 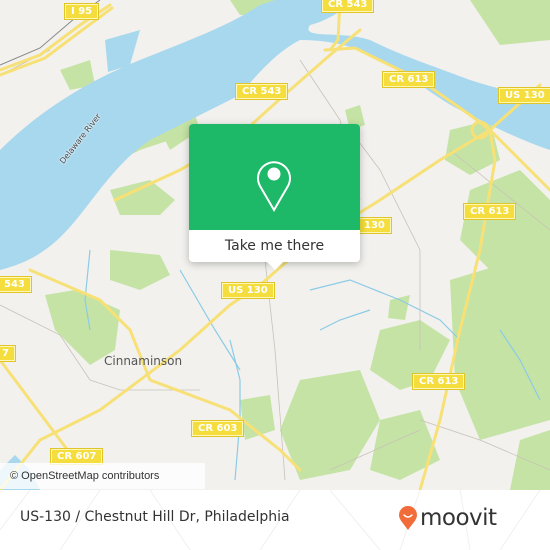 I want to click on road-shield: 7, so click(x=8, y=353).